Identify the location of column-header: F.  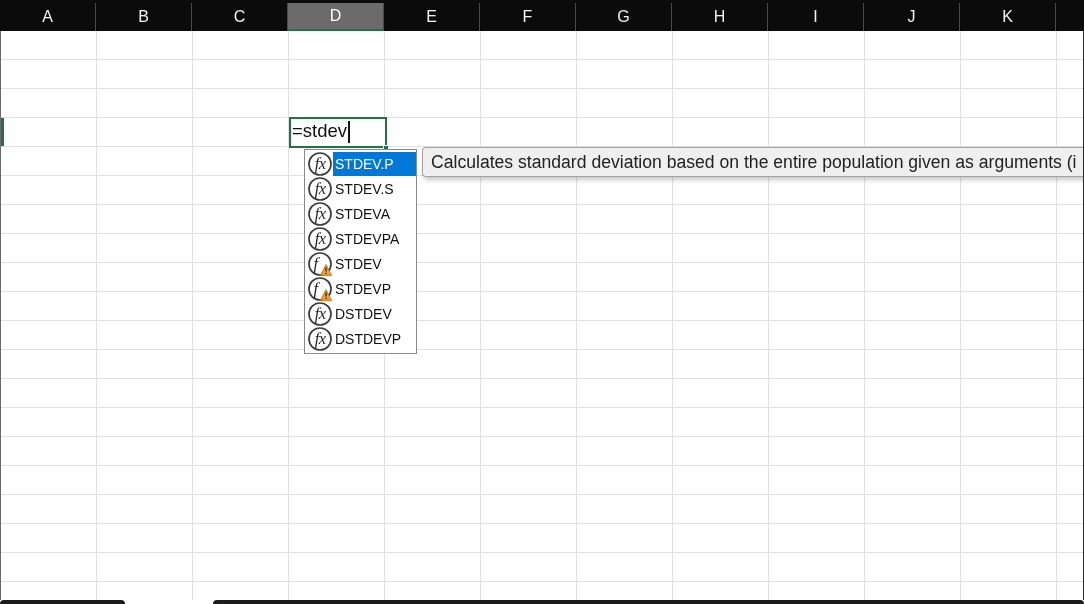
(528, 17).